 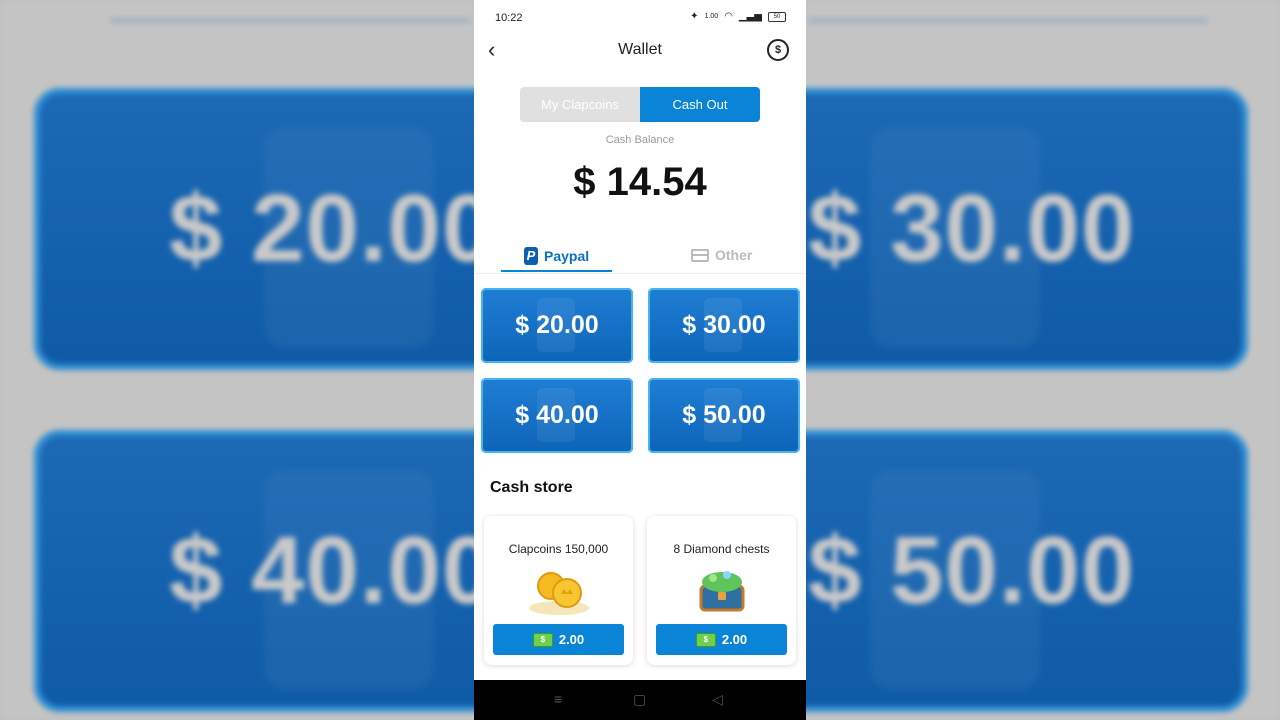 I want to click on cashout-30-button: $ 30.00, so click(x=724, y=325).